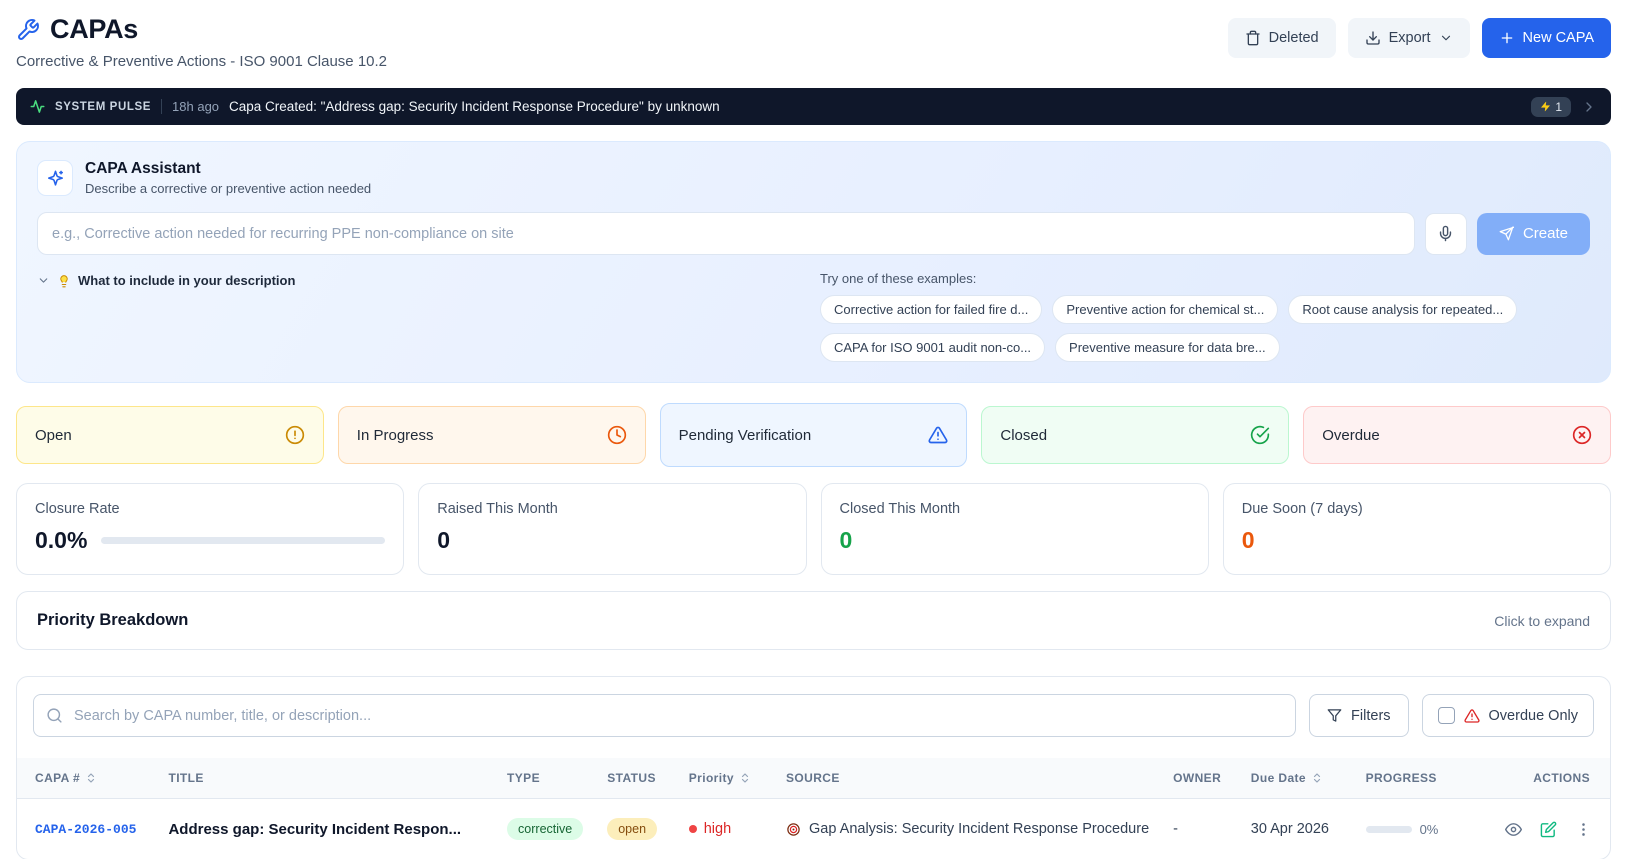 This screenshot has height=859, width=1627. What do you see at coordinates (77, 509) in the screenshot?
I see `stat-label: Closure Rate` at bounding box center [77, 509].